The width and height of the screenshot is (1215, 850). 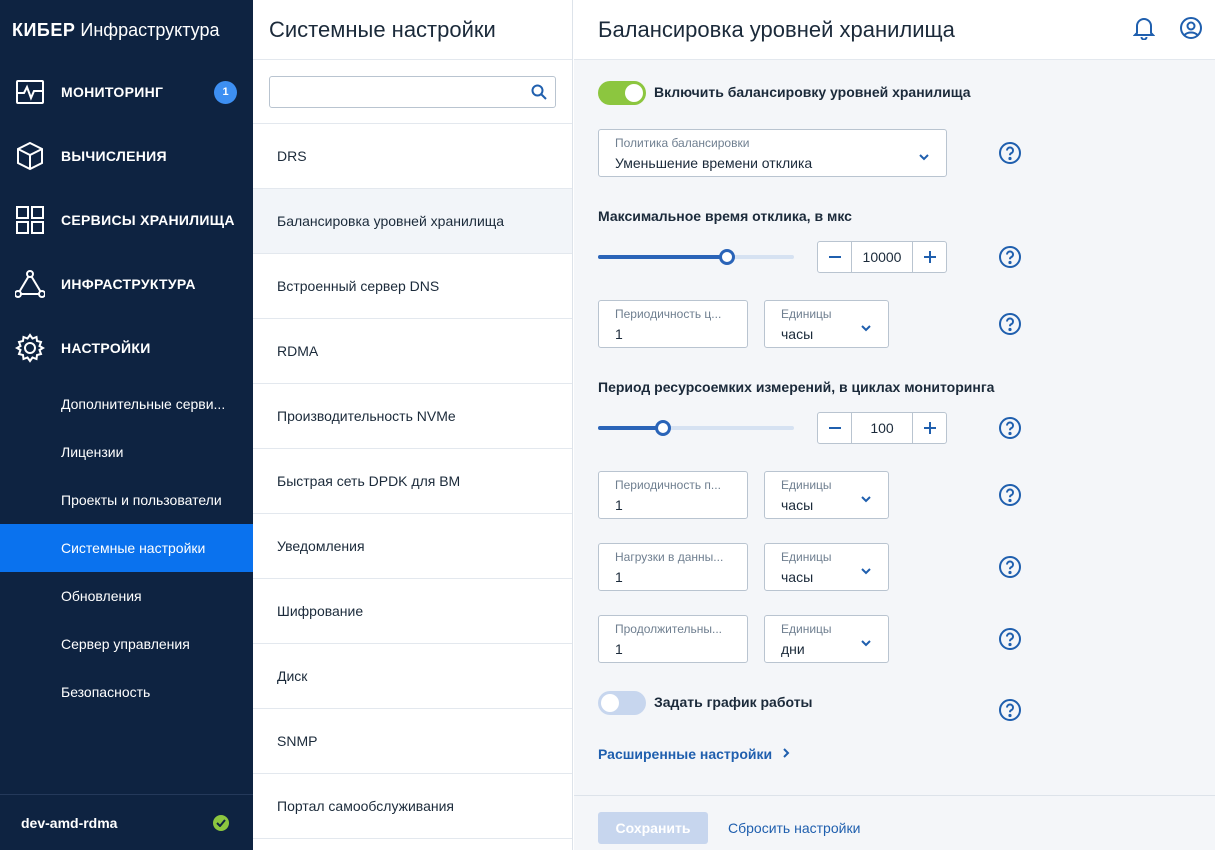 I want to click on max-response-slider, so click(x=696, y=257).